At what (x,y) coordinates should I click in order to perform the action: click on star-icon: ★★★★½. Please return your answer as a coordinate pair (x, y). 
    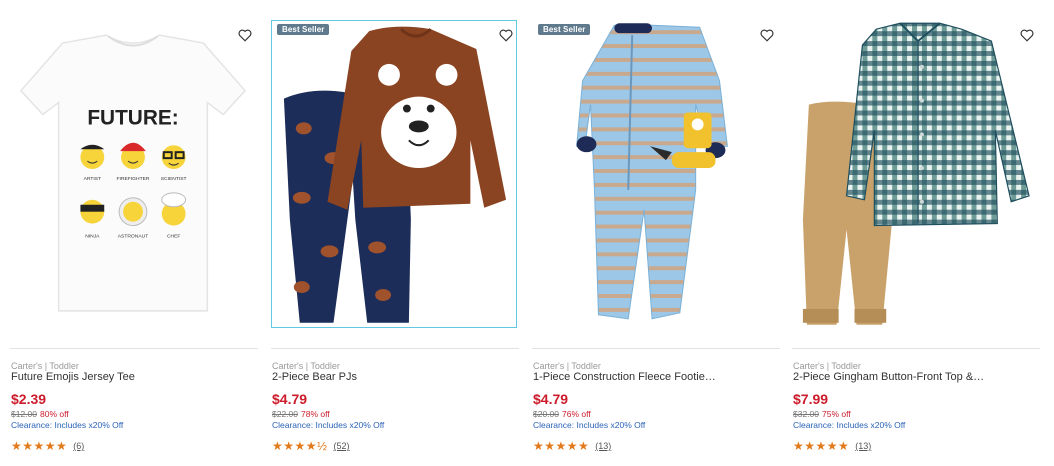
    Looking at the image, I should click on (300, 446).